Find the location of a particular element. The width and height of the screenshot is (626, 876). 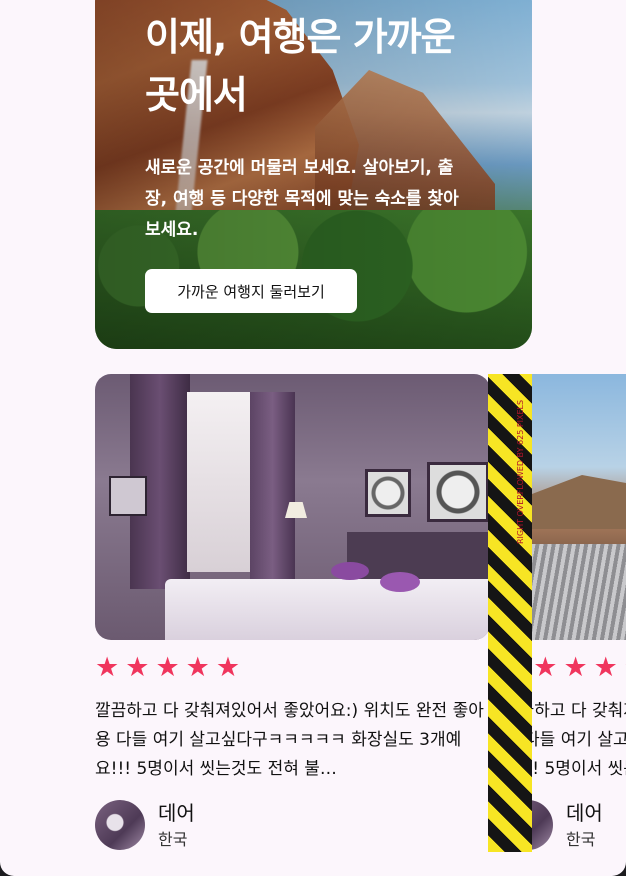

overflow-warning-stripe: RIGHT OVERFLOWED BY 625 PIXELS is located at coordinates (510, 613).